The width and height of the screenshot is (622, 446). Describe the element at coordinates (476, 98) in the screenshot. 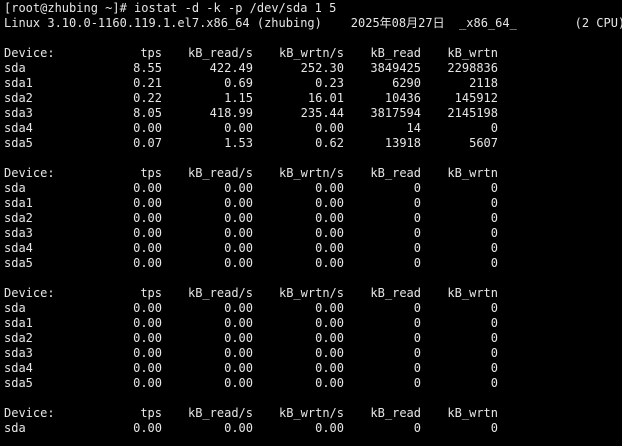

I see `kb-wrtn-value: 145912` at that location.